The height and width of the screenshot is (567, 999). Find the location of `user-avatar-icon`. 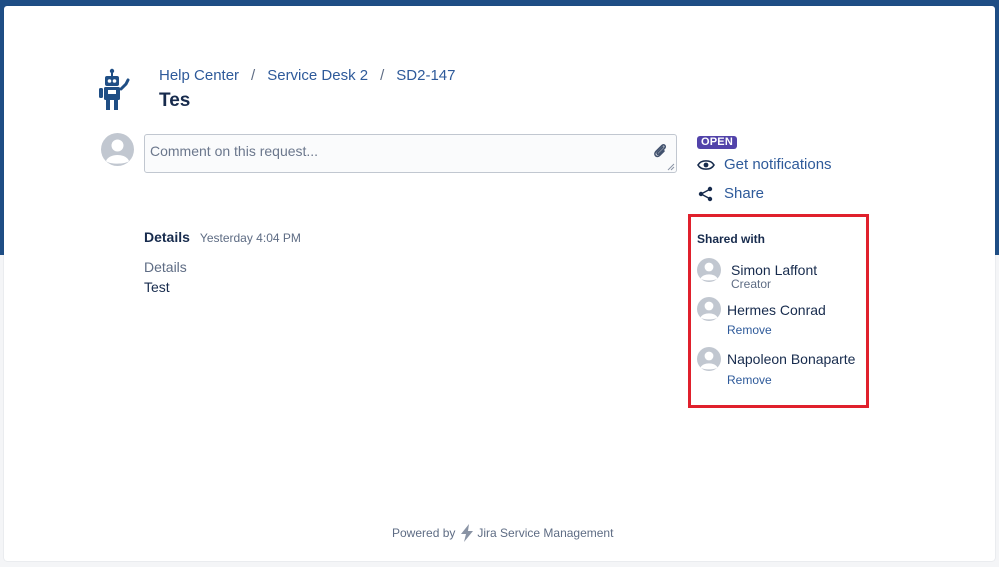

user-avatar-icon is located at coordinates (117, 149).